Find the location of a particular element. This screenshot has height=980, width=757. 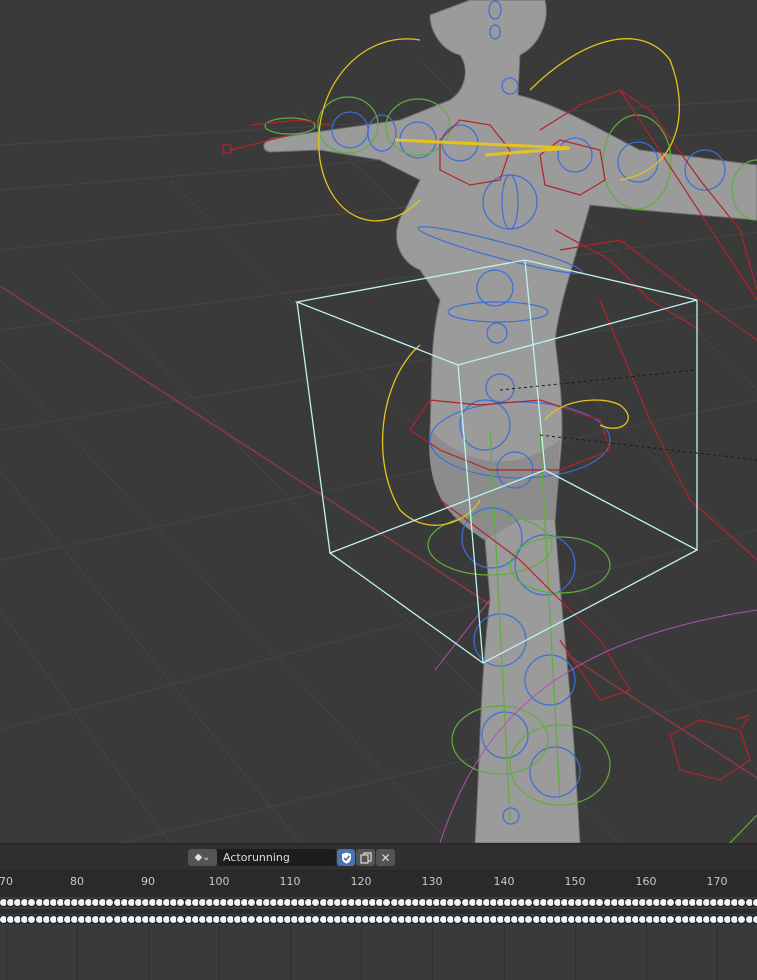

action-editor-mode-icon: ◆⌄ is located at coordinates (202, 857).